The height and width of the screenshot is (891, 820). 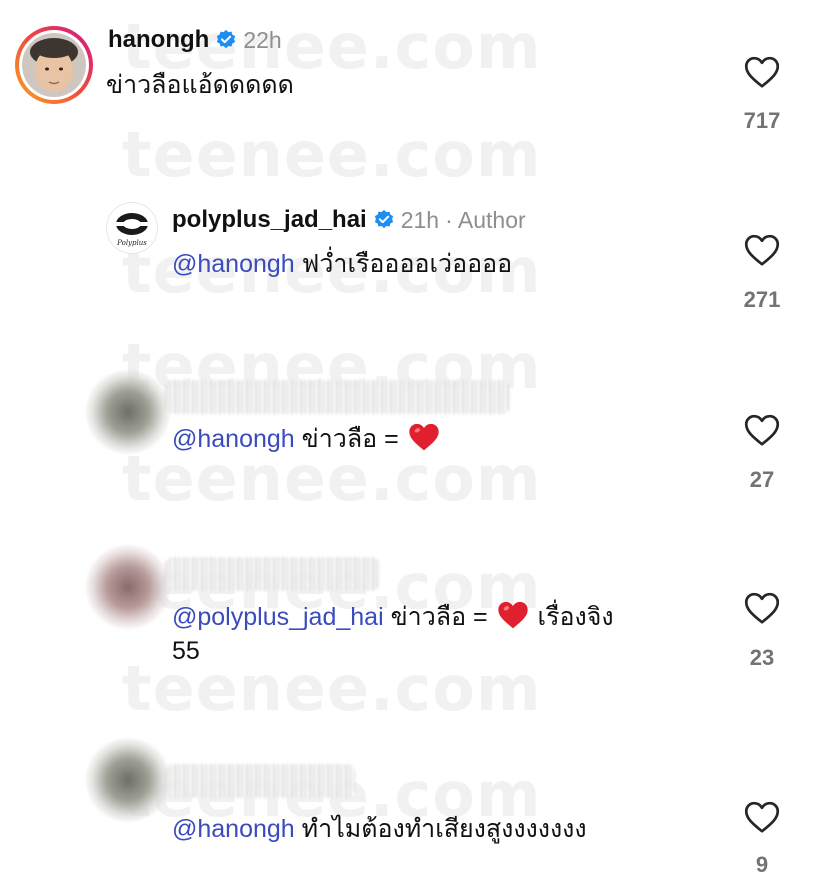 I want to click on comment-text-line2: 55, so click(x=186, y=651).